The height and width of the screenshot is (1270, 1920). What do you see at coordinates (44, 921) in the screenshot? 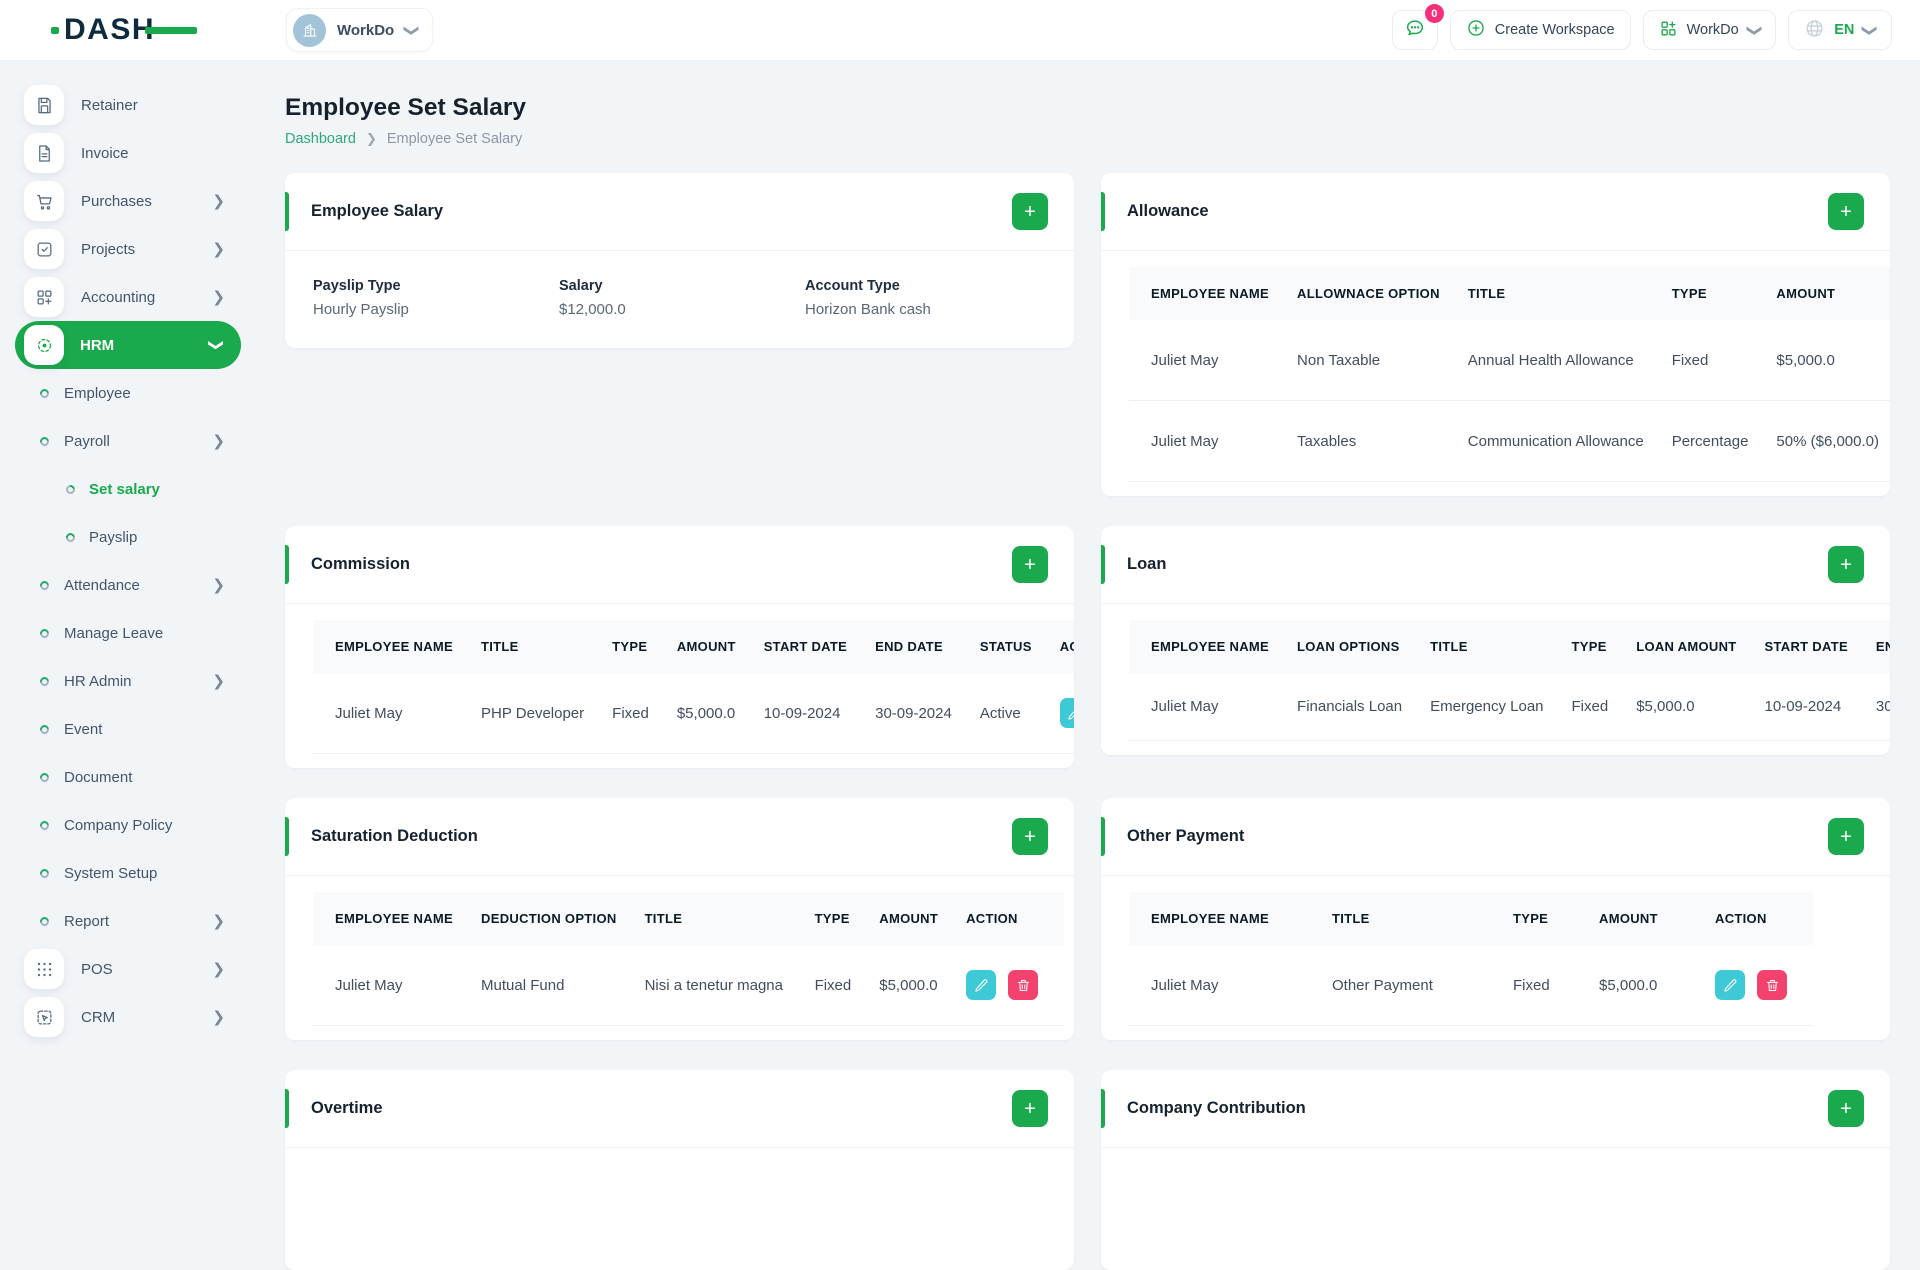
I see `bullet-icon` at bounding box center [44, 921].